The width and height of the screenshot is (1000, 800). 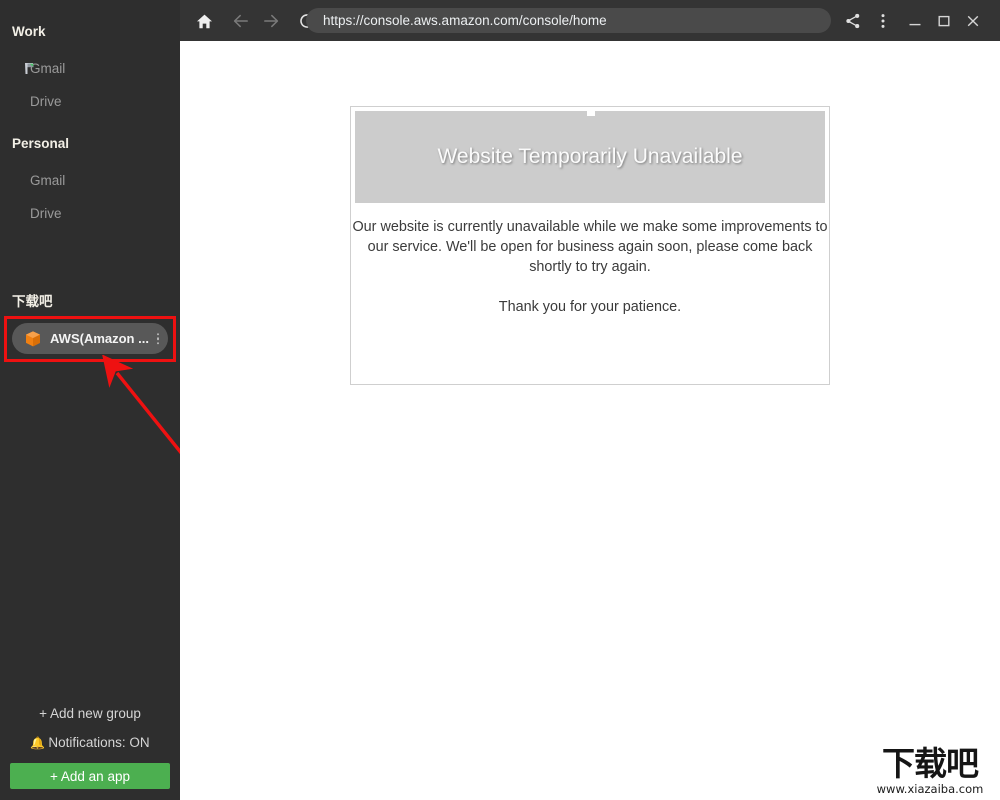 I want to click on home-icon, so click(x=204, y=21).